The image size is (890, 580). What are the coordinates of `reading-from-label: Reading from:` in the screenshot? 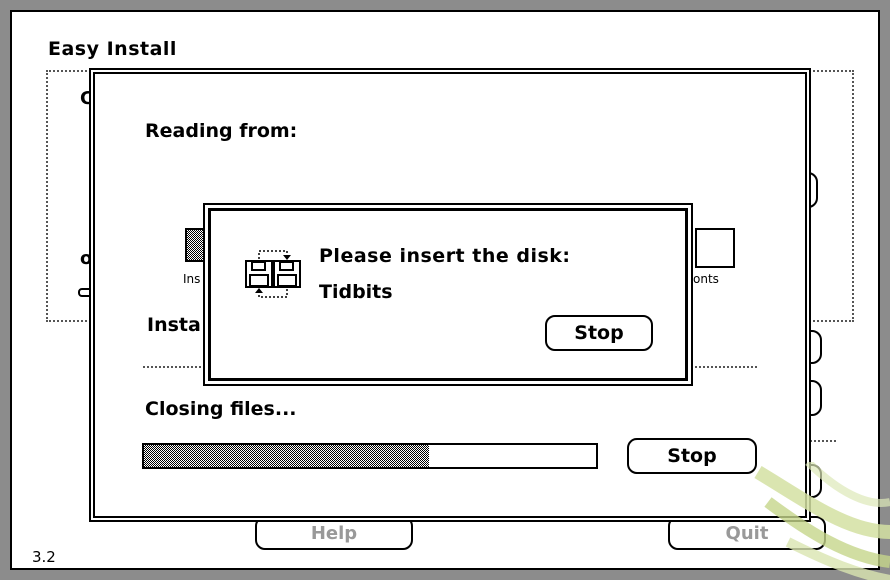 It's located at (221, 131).